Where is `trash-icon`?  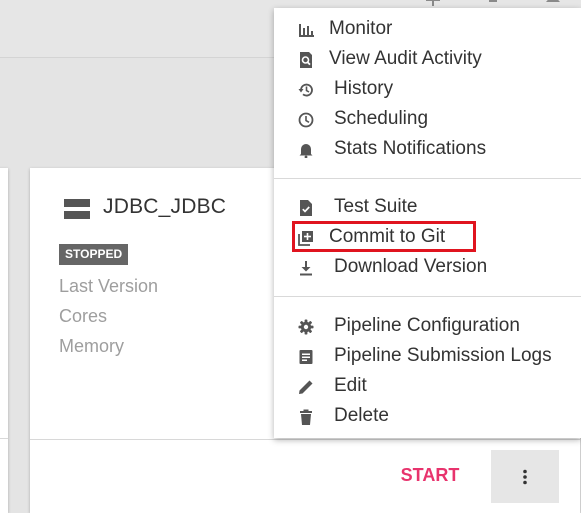 trash-icon is located at coordinates (306, 417).